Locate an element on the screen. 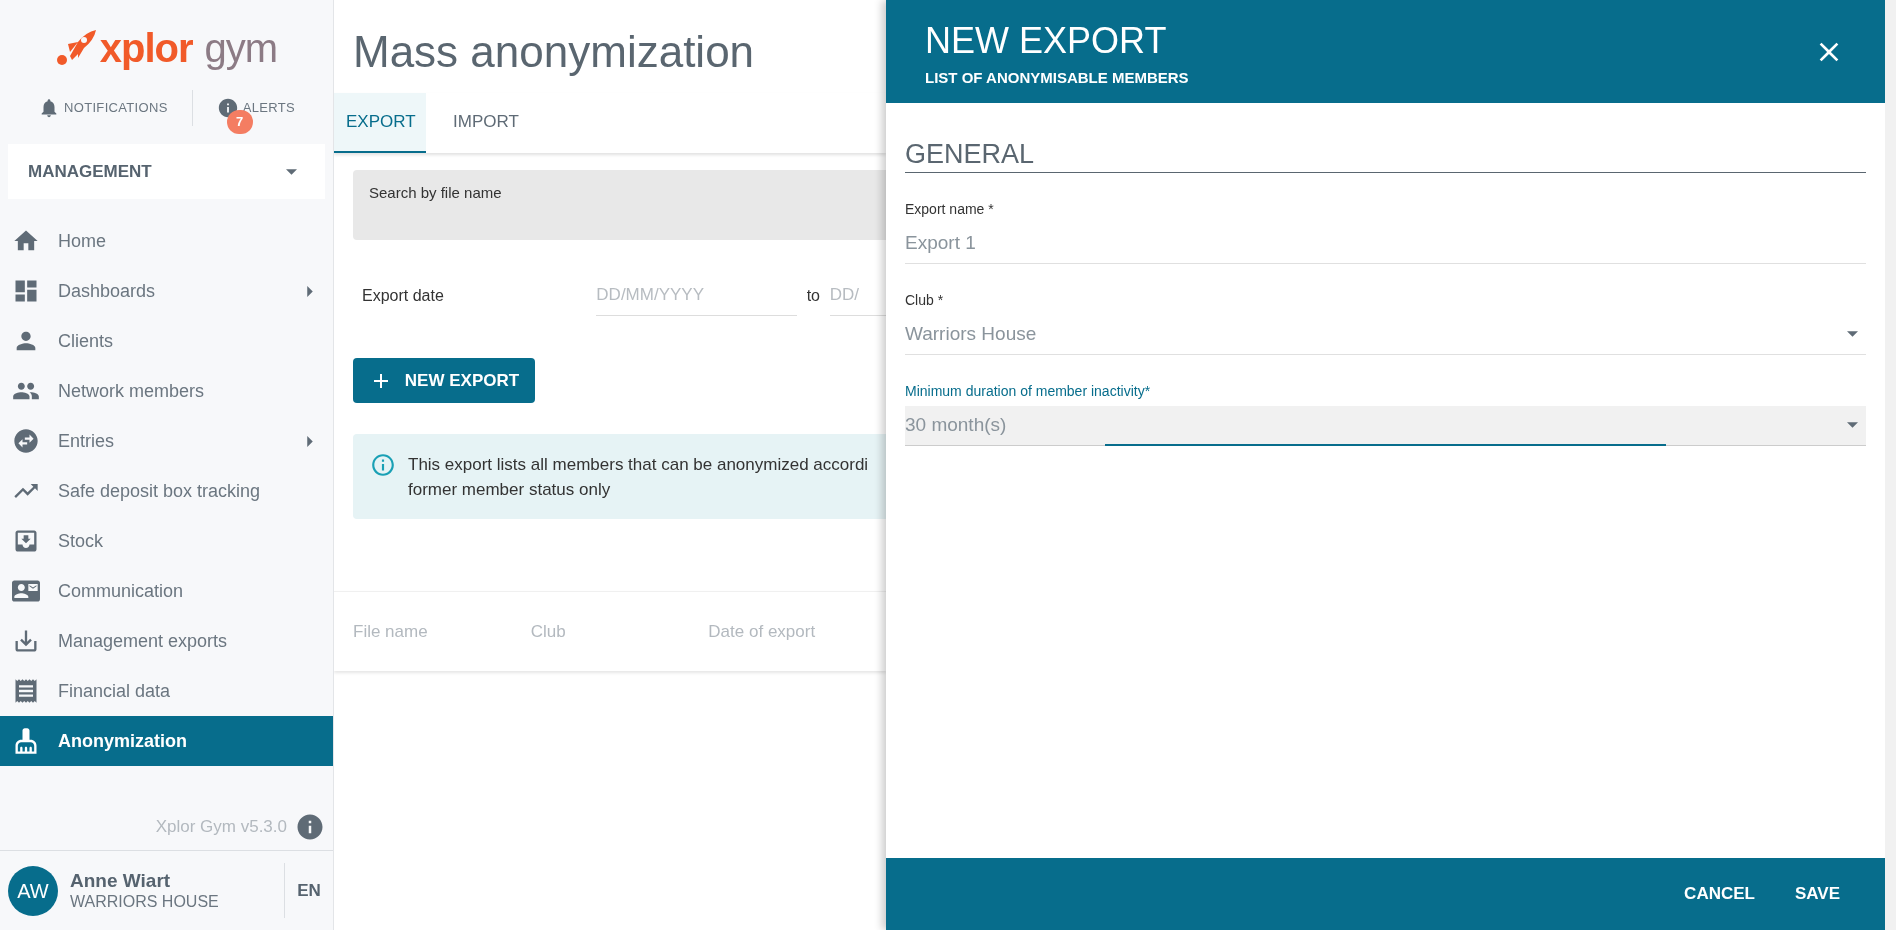  rocket-icon is located at coordinates (75, 48).